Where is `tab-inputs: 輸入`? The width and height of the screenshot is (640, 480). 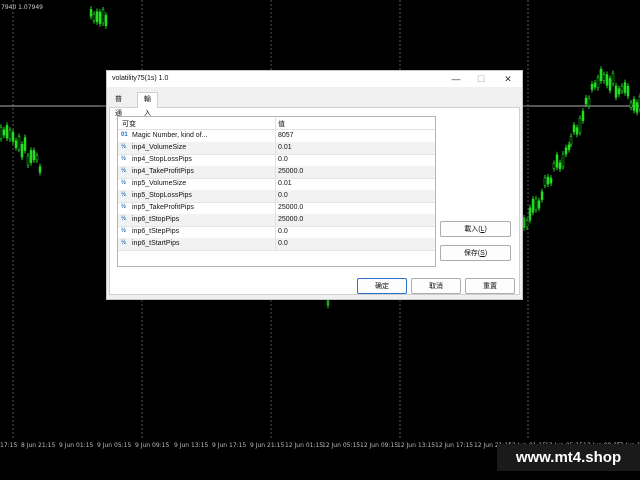
tab-inputs: 輸入 is located at coordinates (147, 104).